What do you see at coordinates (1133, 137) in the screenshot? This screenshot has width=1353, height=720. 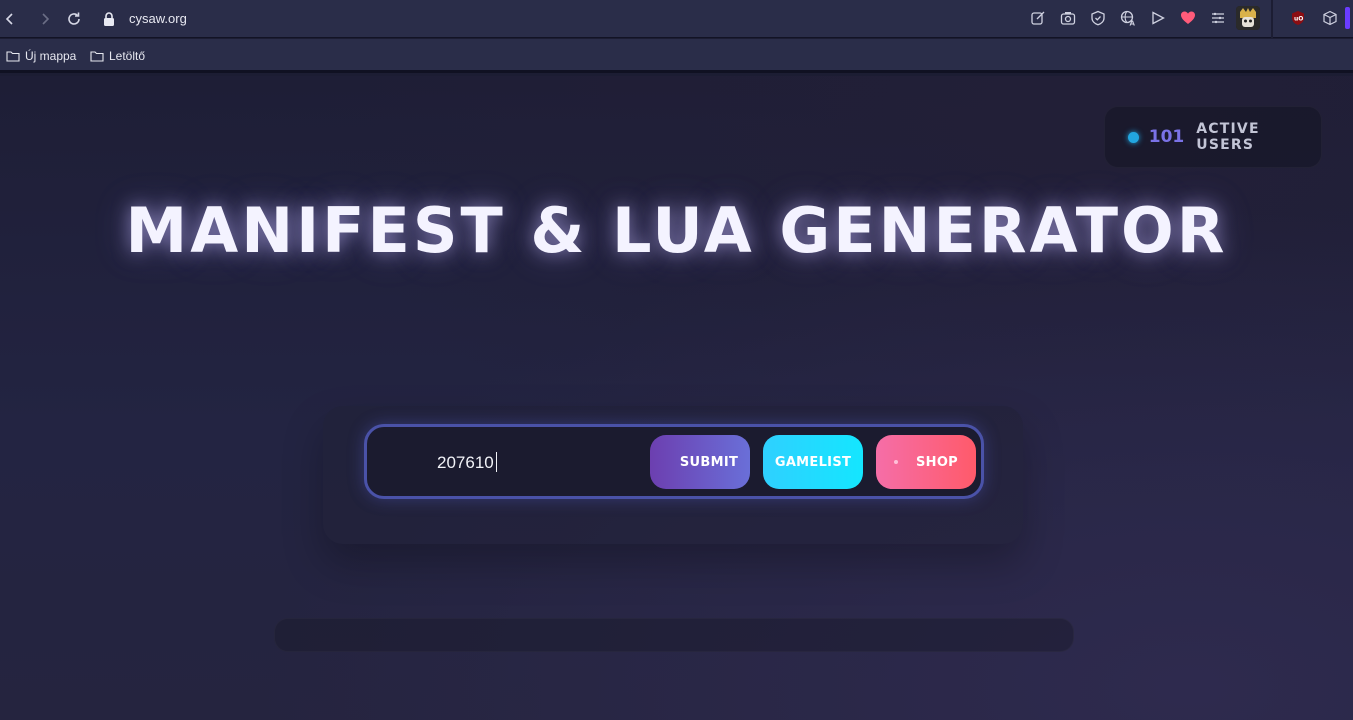 I see `status-dot` at bounding box center [1133, 137].